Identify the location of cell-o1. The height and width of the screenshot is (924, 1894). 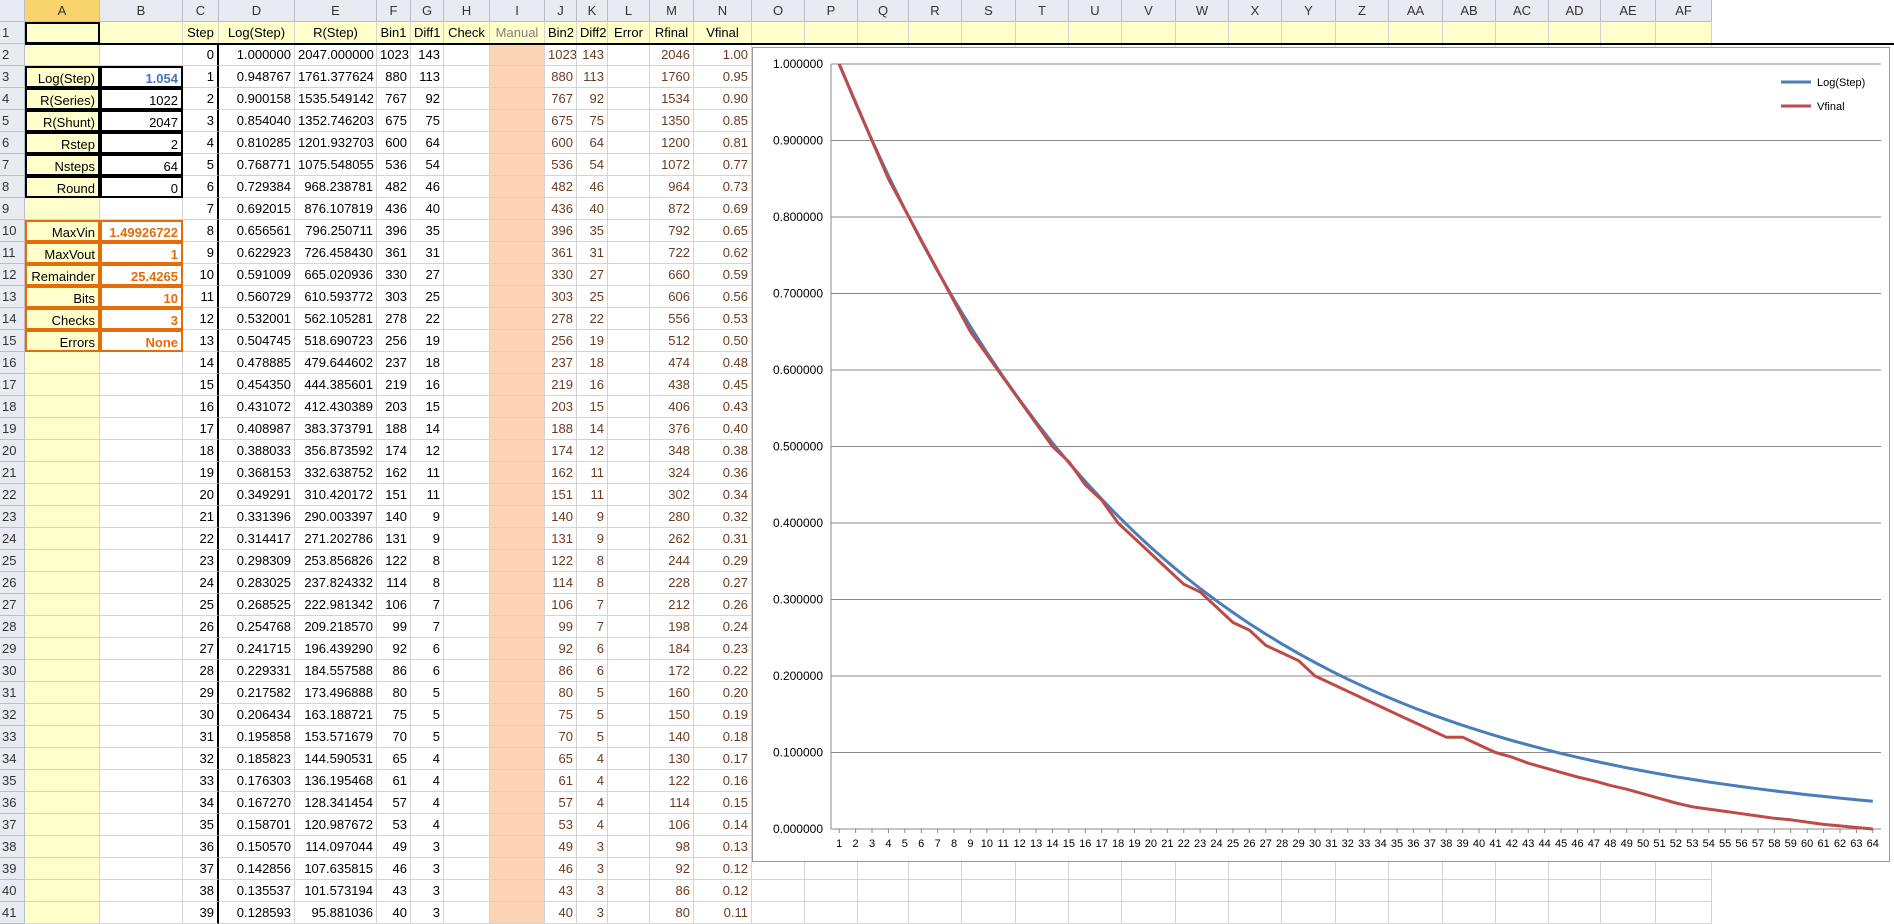
(778, 33).